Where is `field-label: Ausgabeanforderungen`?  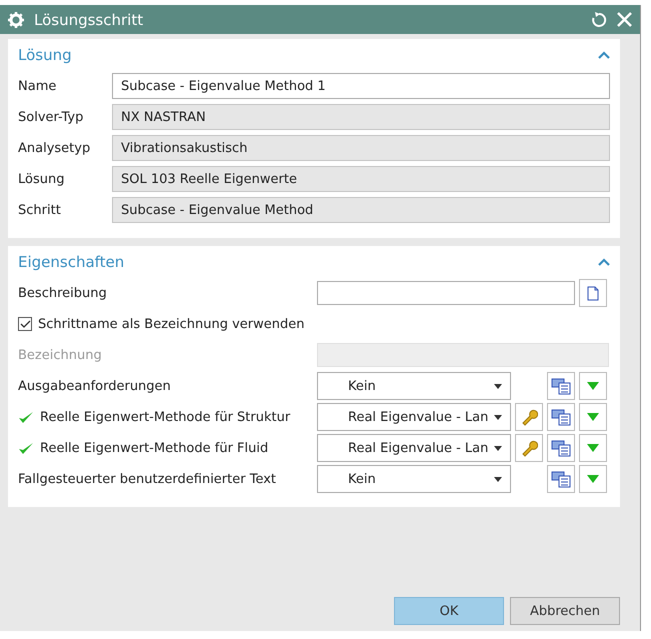
field-label: Ausgabeanforderungen is located at coordinates (94, 386).